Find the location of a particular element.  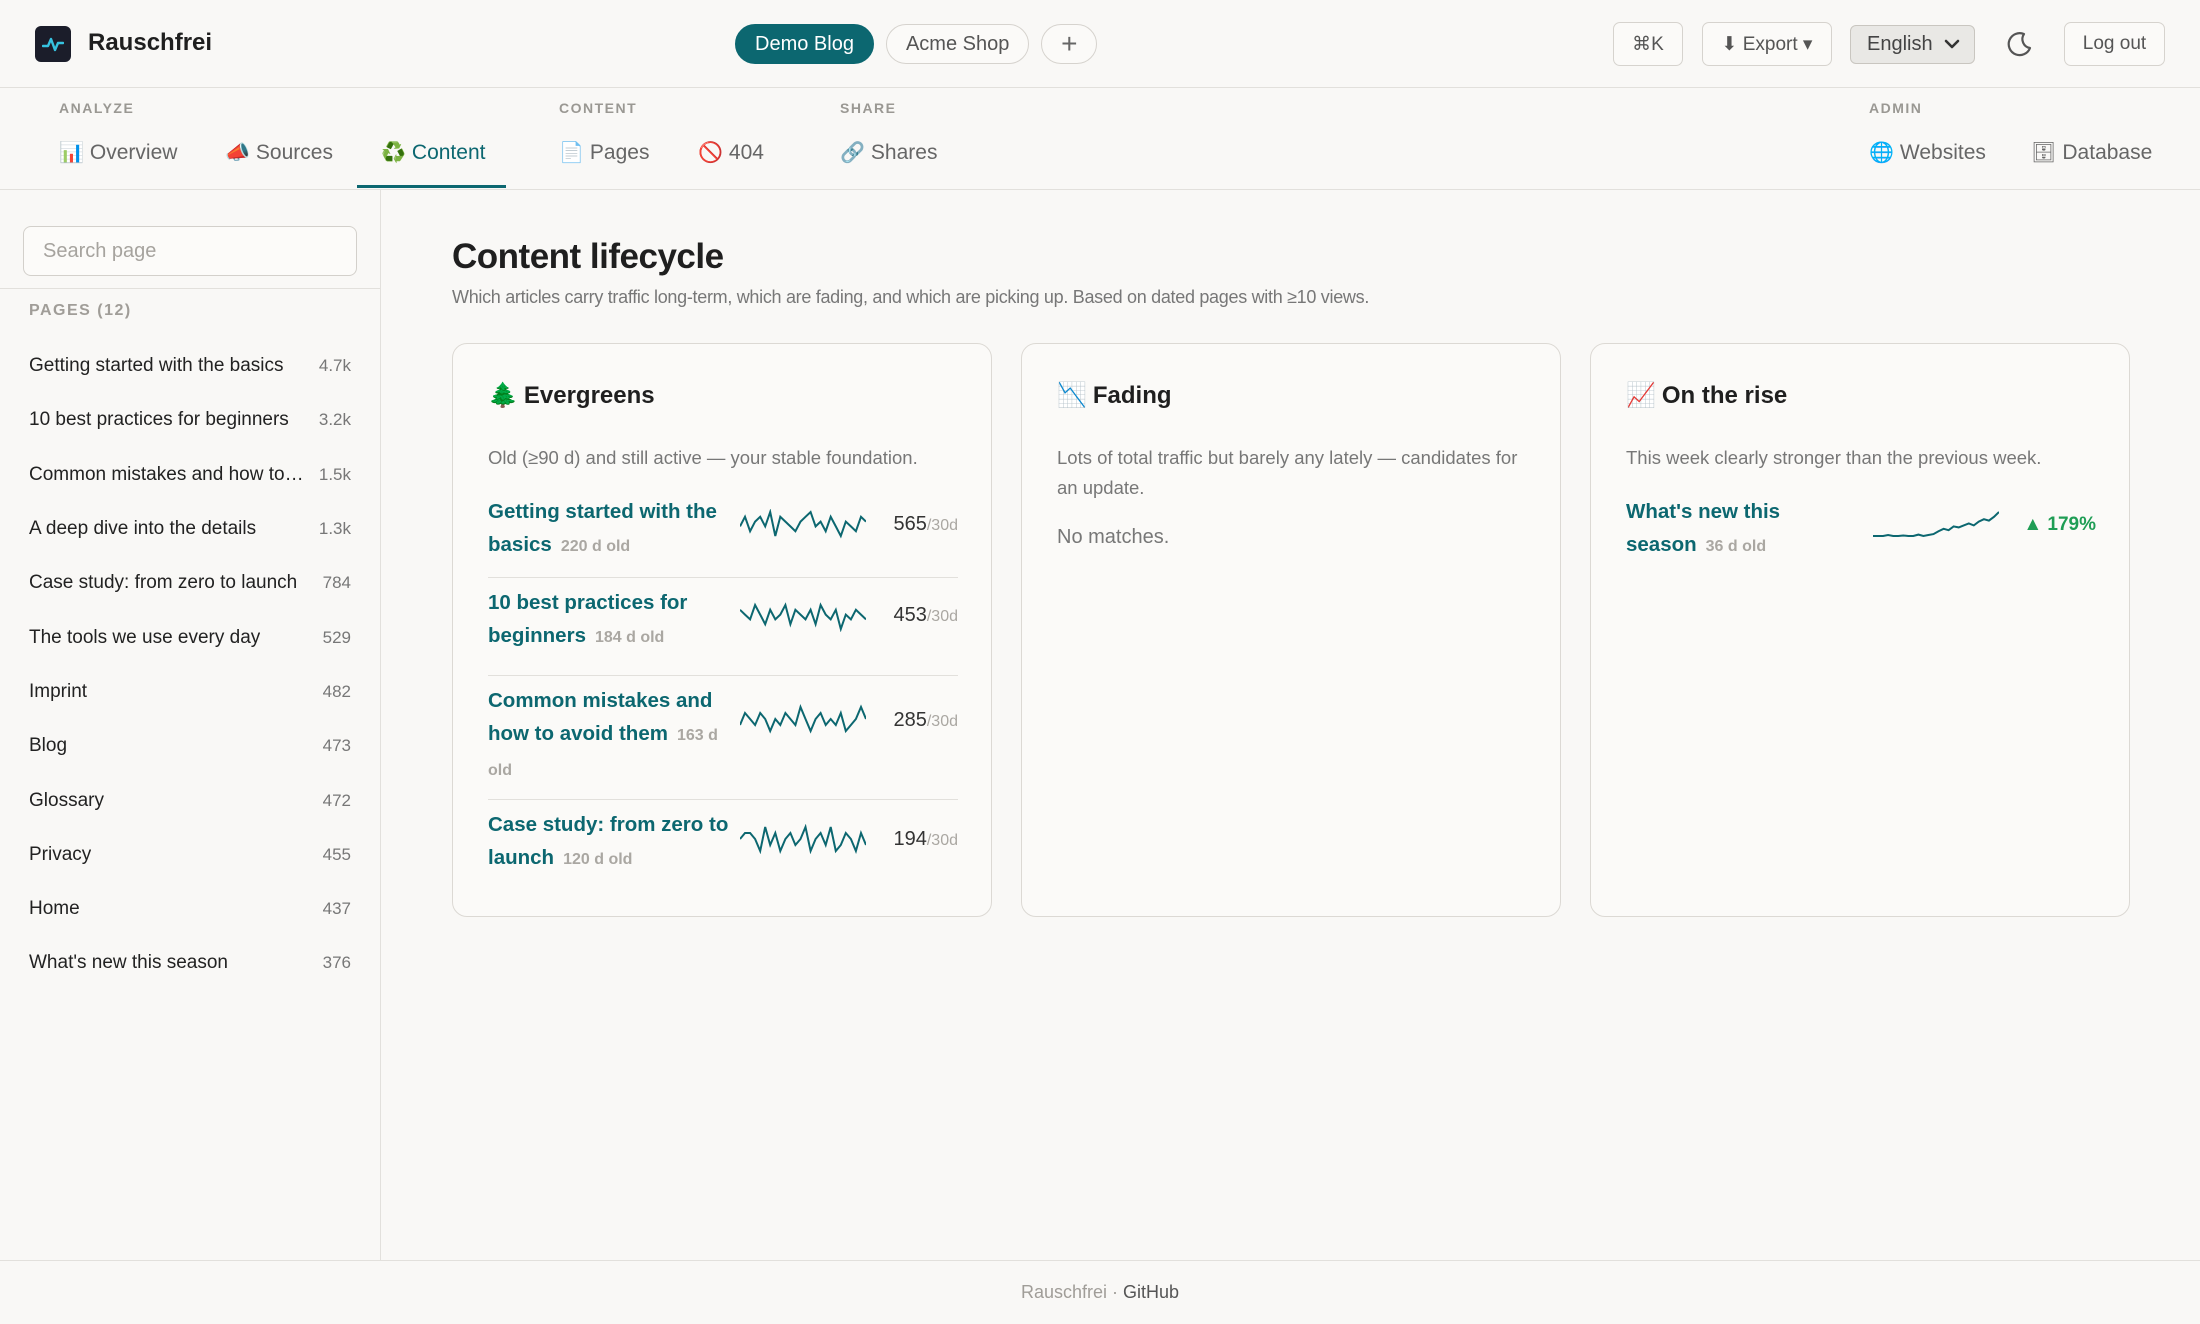

article-link: 10 best practices for beginners 184 d old is located at coordinates (610, 620).